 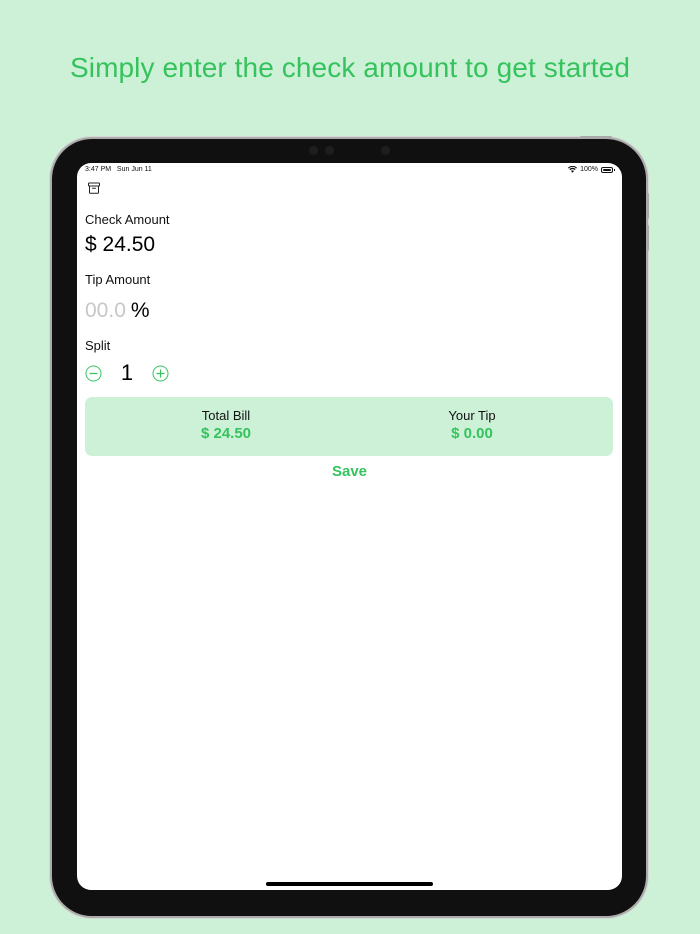 What do you see at coordinates (350, 172) in the screenshot?
I see `status-bar: 3:47 PM Sun Jun 11 100%` at bounding box center [350, 172].